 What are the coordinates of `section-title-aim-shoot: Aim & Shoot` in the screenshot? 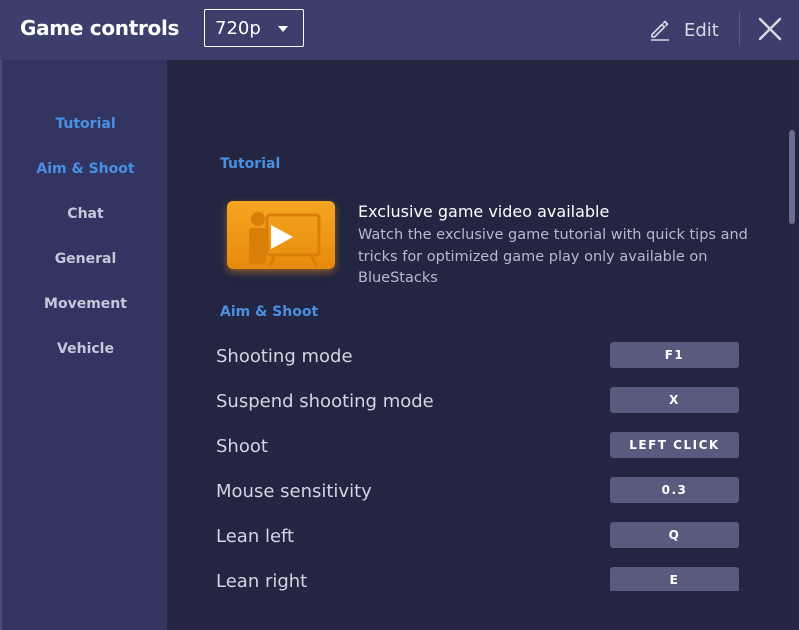 It's located at (269, 312).